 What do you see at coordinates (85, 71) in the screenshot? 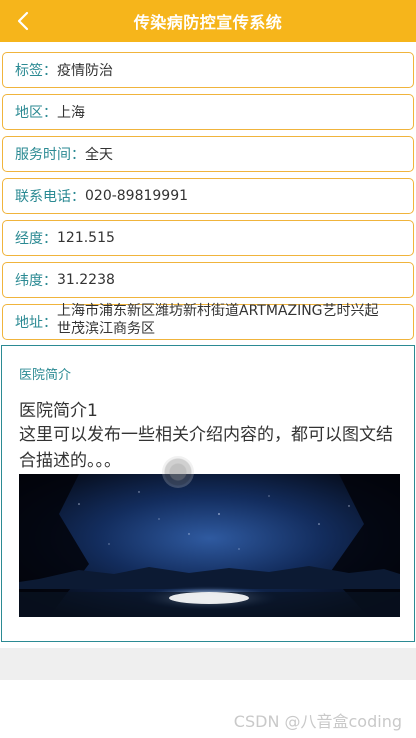
I see `field-value: 疫情防治` at bounding box center [85, 71].